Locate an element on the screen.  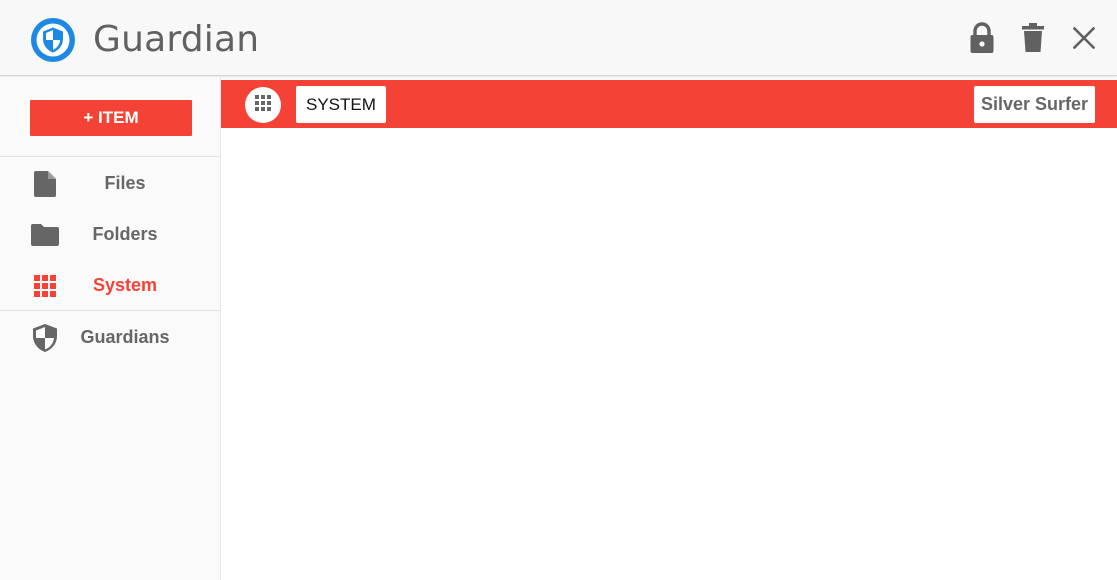
file-icon is located at coordinates (45, 184).